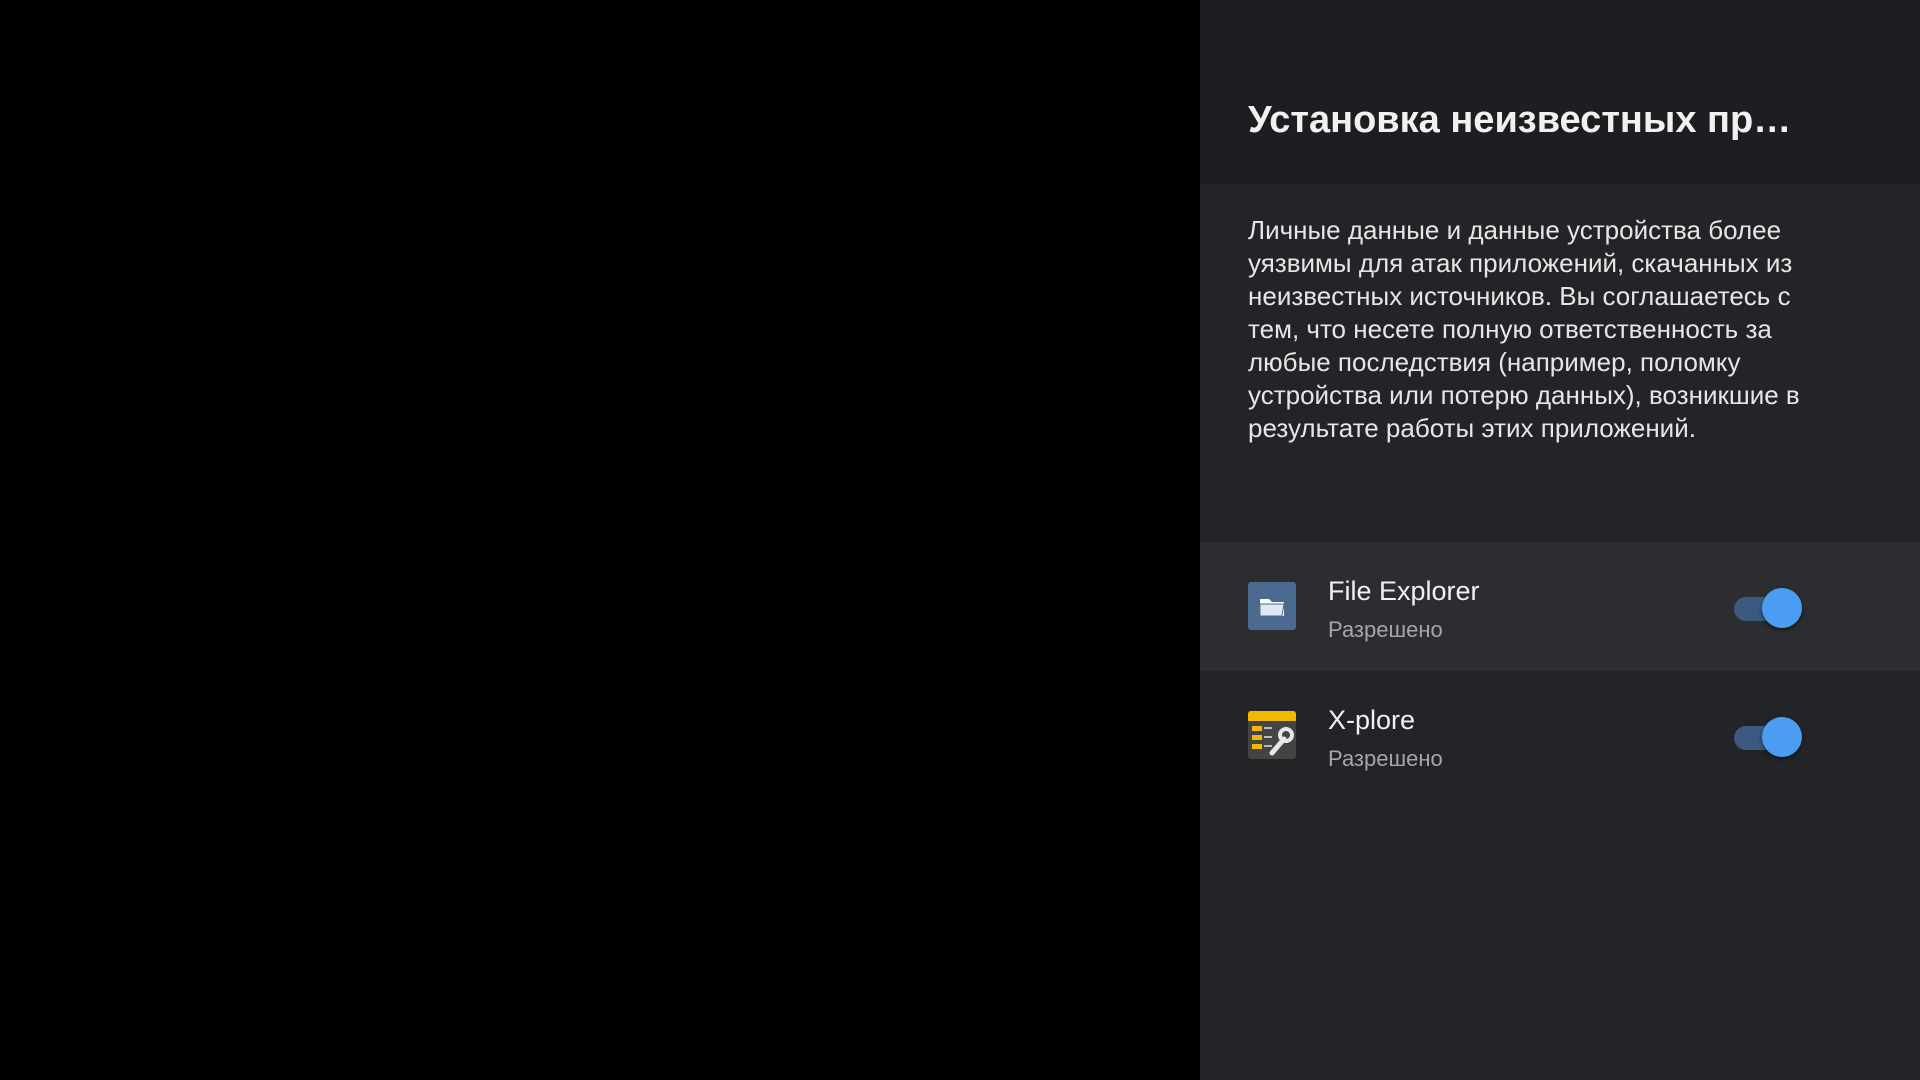 This screenshot has height=1080, width=1920. Describe the element at coordinates (1560, 735) in the screenshot. I see `app-row-xplore: X-plore Разрешено` at that location.